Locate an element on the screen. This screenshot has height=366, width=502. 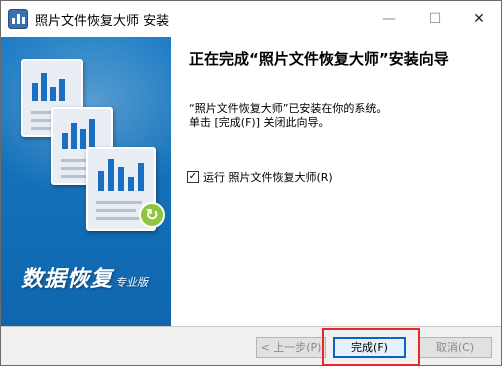
cancel-button: 取消(C) is located at coordinates (455, 347).